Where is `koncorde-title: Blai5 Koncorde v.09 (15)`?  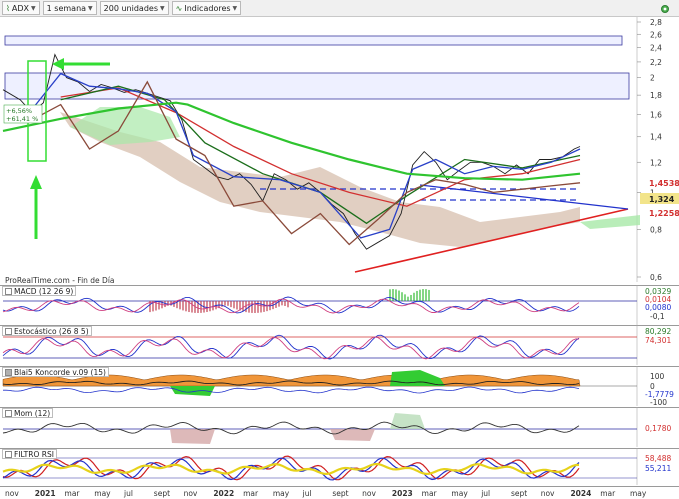
koncorde-title: Blai5 Koncorde v.09 (15) is located at coordinates (55, 372).